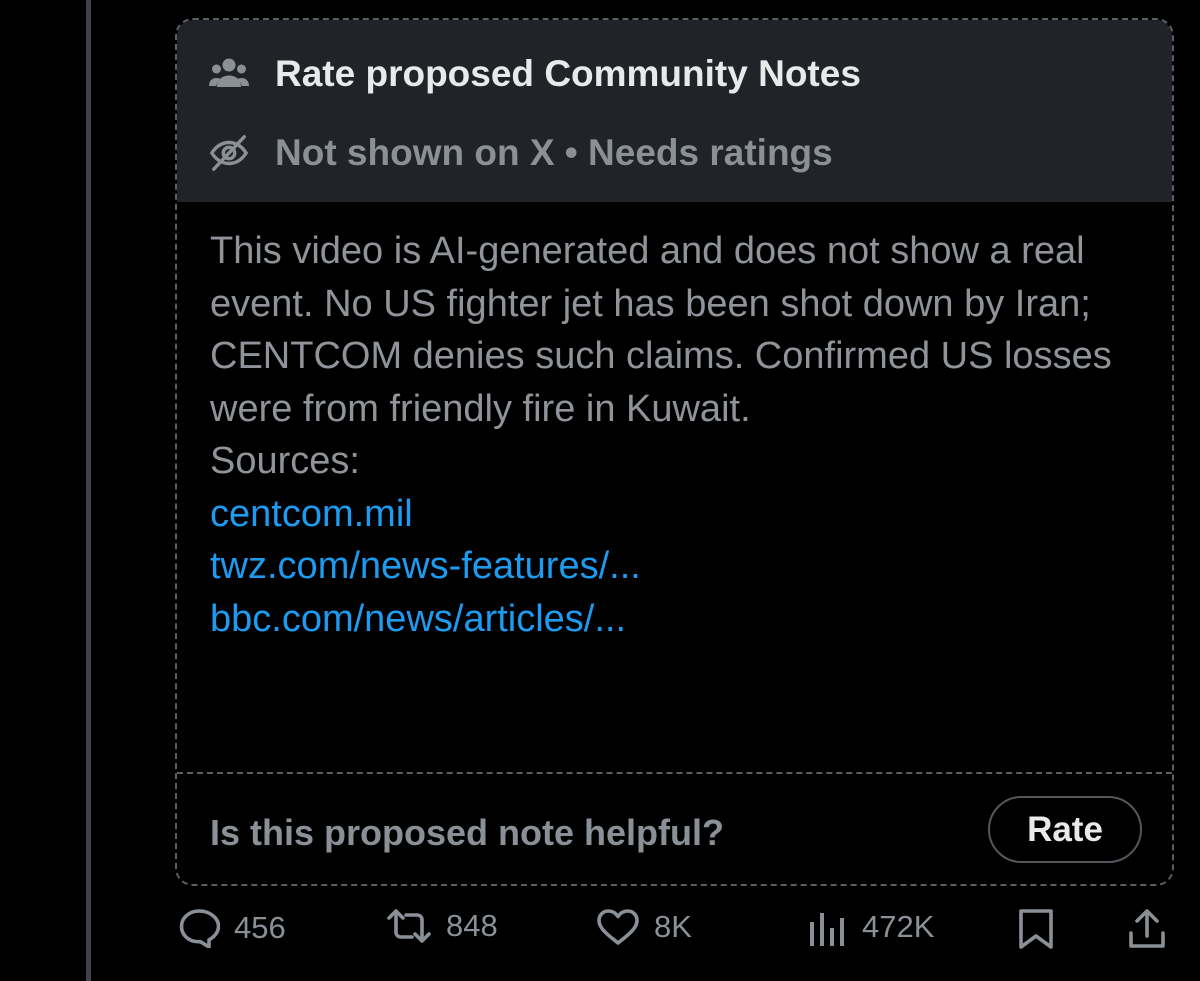 The image size is (1200, 981). I want to click on thread-line, so click(88, 490).